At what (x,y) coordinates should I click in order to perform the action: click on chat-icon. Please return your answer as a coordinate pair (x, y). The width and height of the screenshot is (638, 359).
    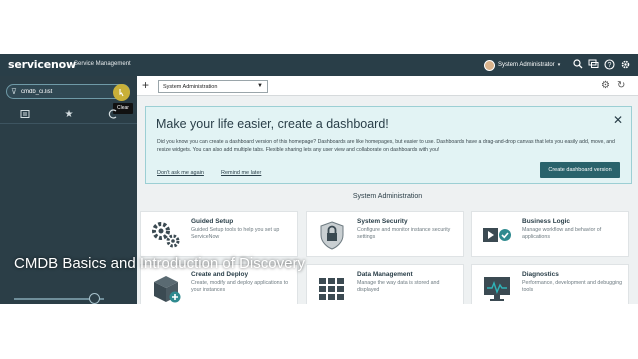
    Looking at the image, I should click on (593, 64).